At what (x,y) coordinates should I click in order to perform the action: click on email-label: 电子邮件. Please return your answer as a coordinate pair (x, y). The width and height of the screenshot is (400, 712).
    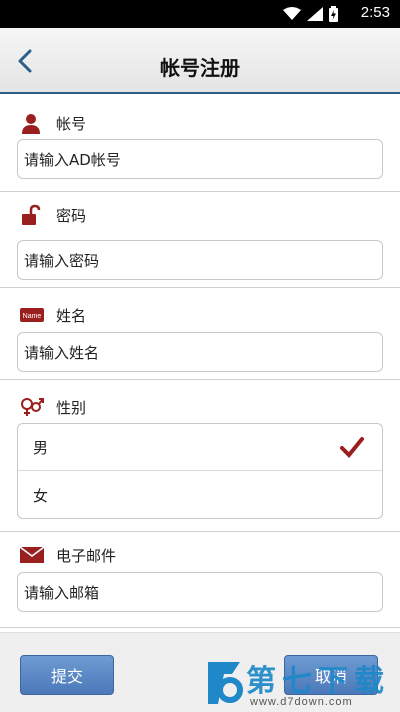
    Looking at the image, I should click on (86, 555).